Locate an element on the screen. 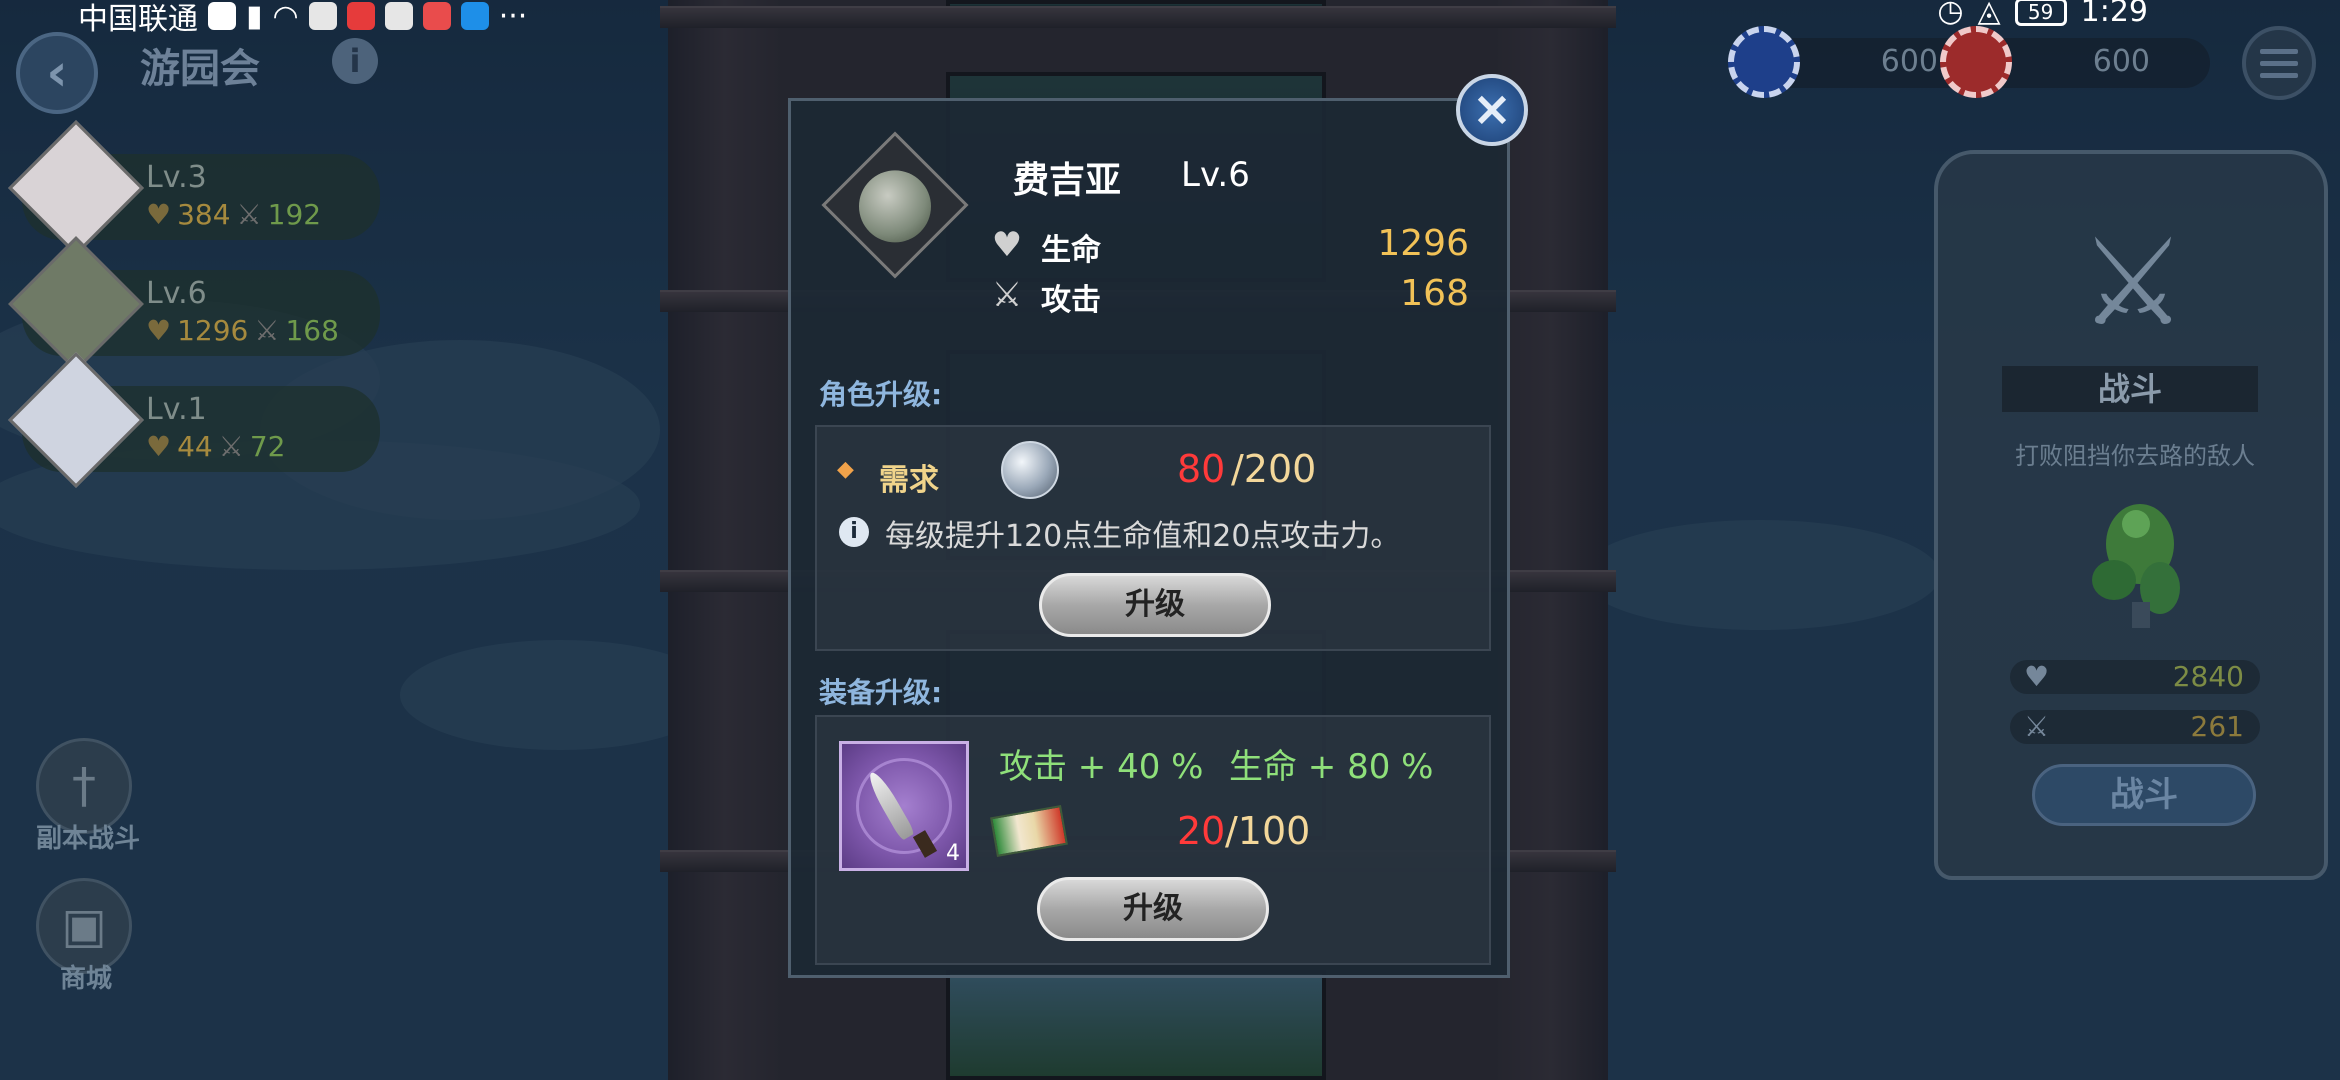 This screenshot has width=2340, height=1080. equip-upgrade-title: 装备升级: is located at coordinates (881, 692).